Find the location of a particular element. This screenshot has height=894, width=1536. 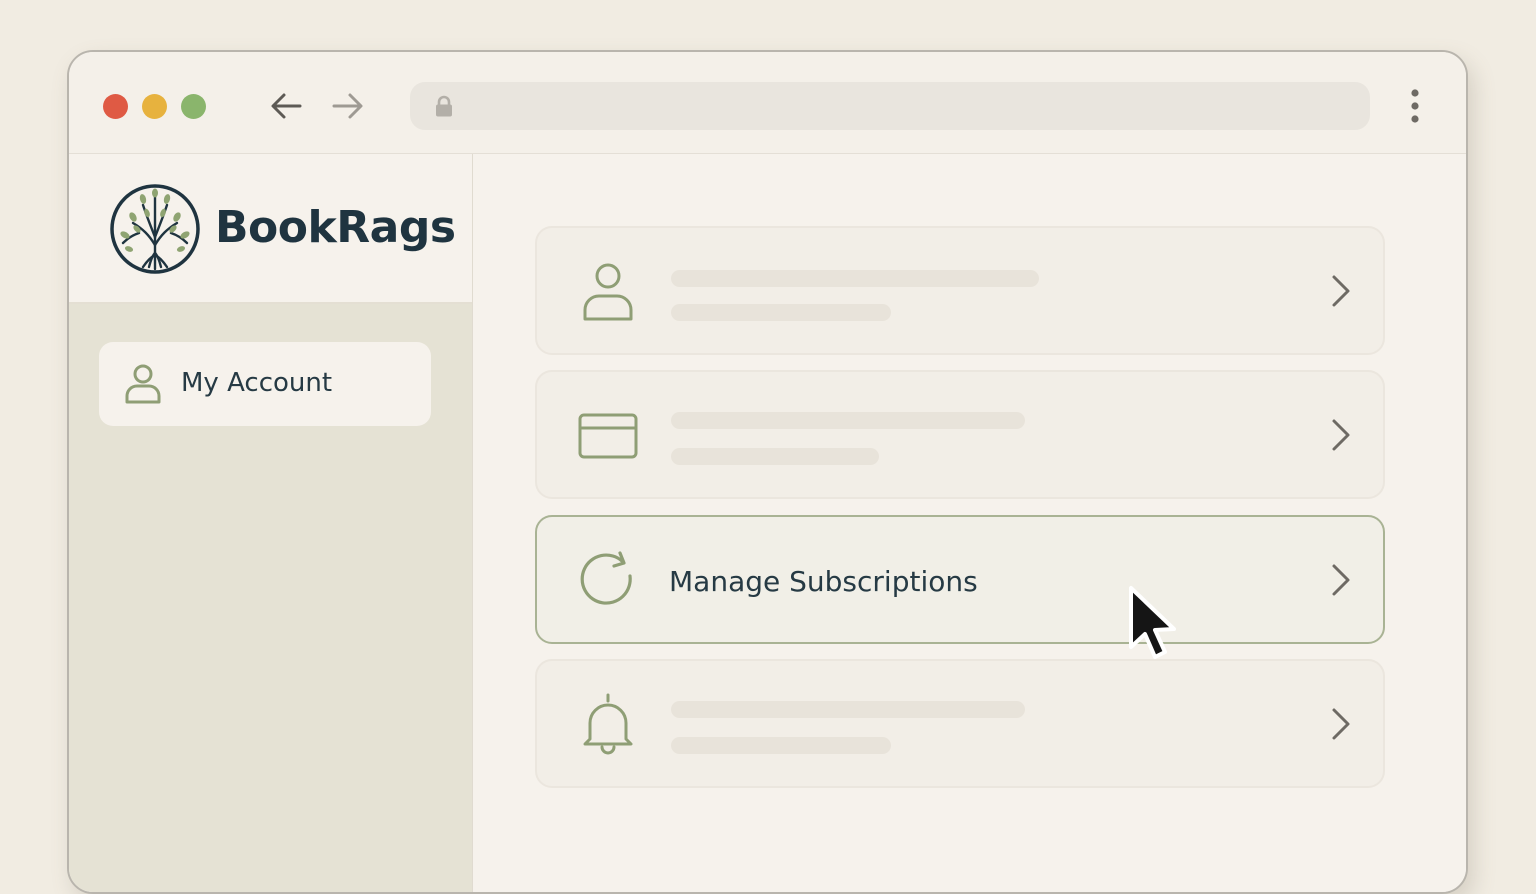

refresh-icon is located at coordinates (606, 578).